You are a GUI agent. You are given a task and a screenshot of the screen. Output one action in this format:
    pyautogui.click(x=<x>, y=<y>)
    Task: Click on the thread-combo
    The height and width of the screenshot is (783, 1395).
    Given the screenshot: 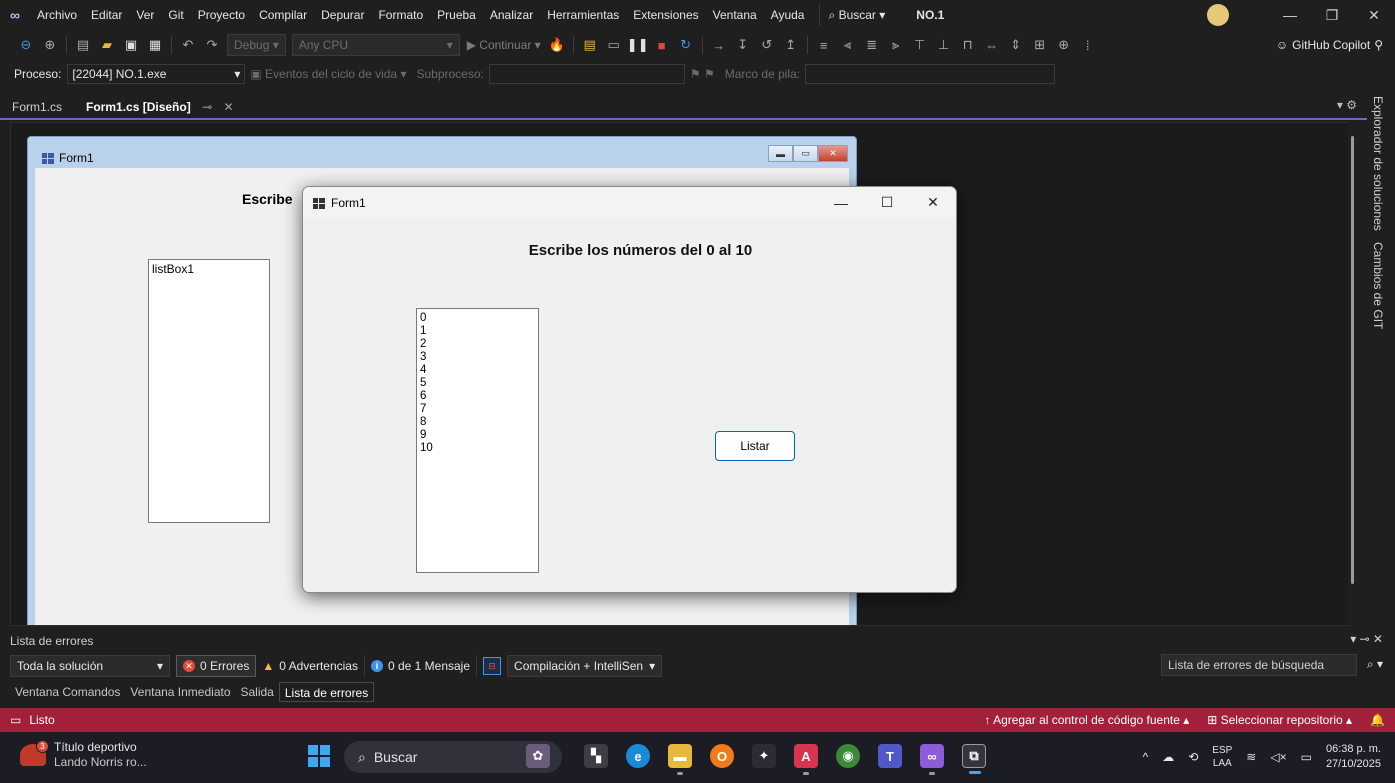 What is the action you would take?
    pyautogui.click(x=586, y=74)
    